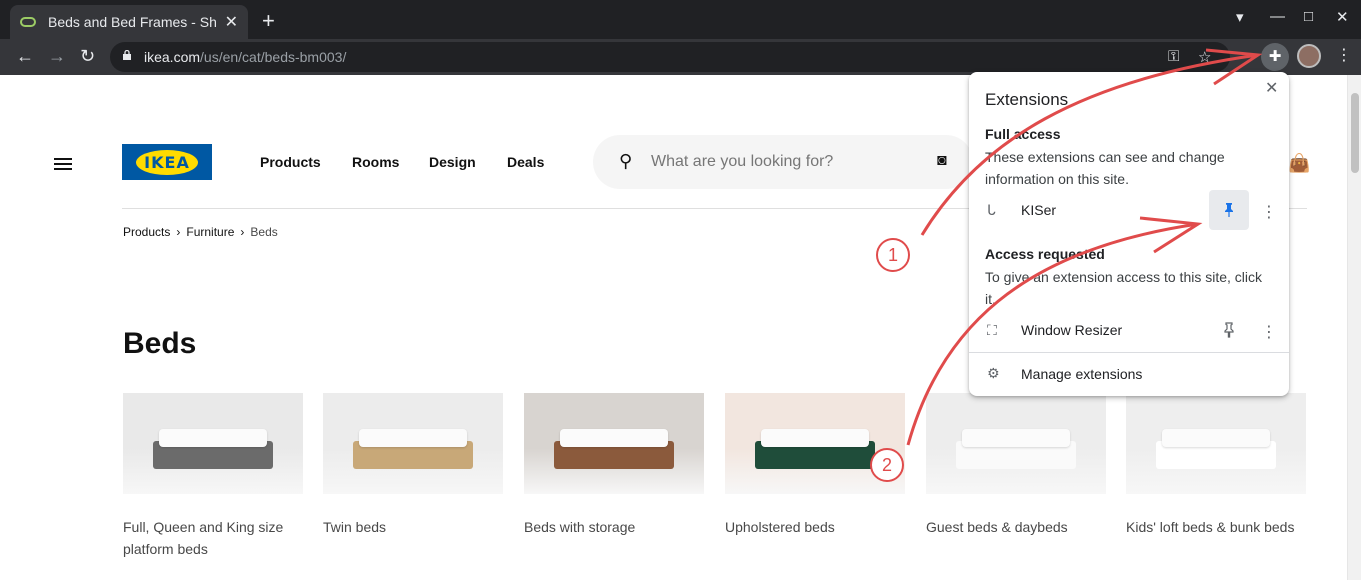  I want to click on browser-tab: Beds and Bed Frames - Sh ✕, so click(129, 22).